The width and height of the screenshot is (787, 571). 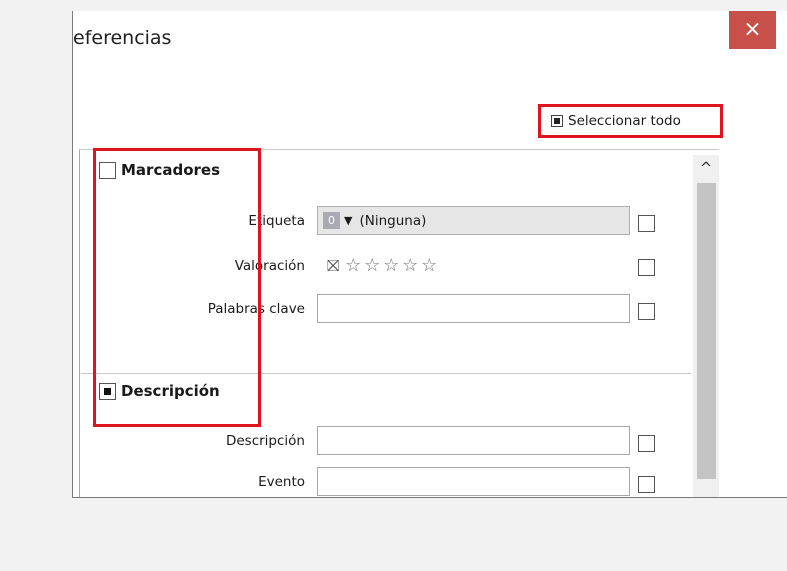 What do you see at coordinates (646, 267) in the screenshot?
I see `valoracion-include-checkbox` at bounding box center [646, 267].